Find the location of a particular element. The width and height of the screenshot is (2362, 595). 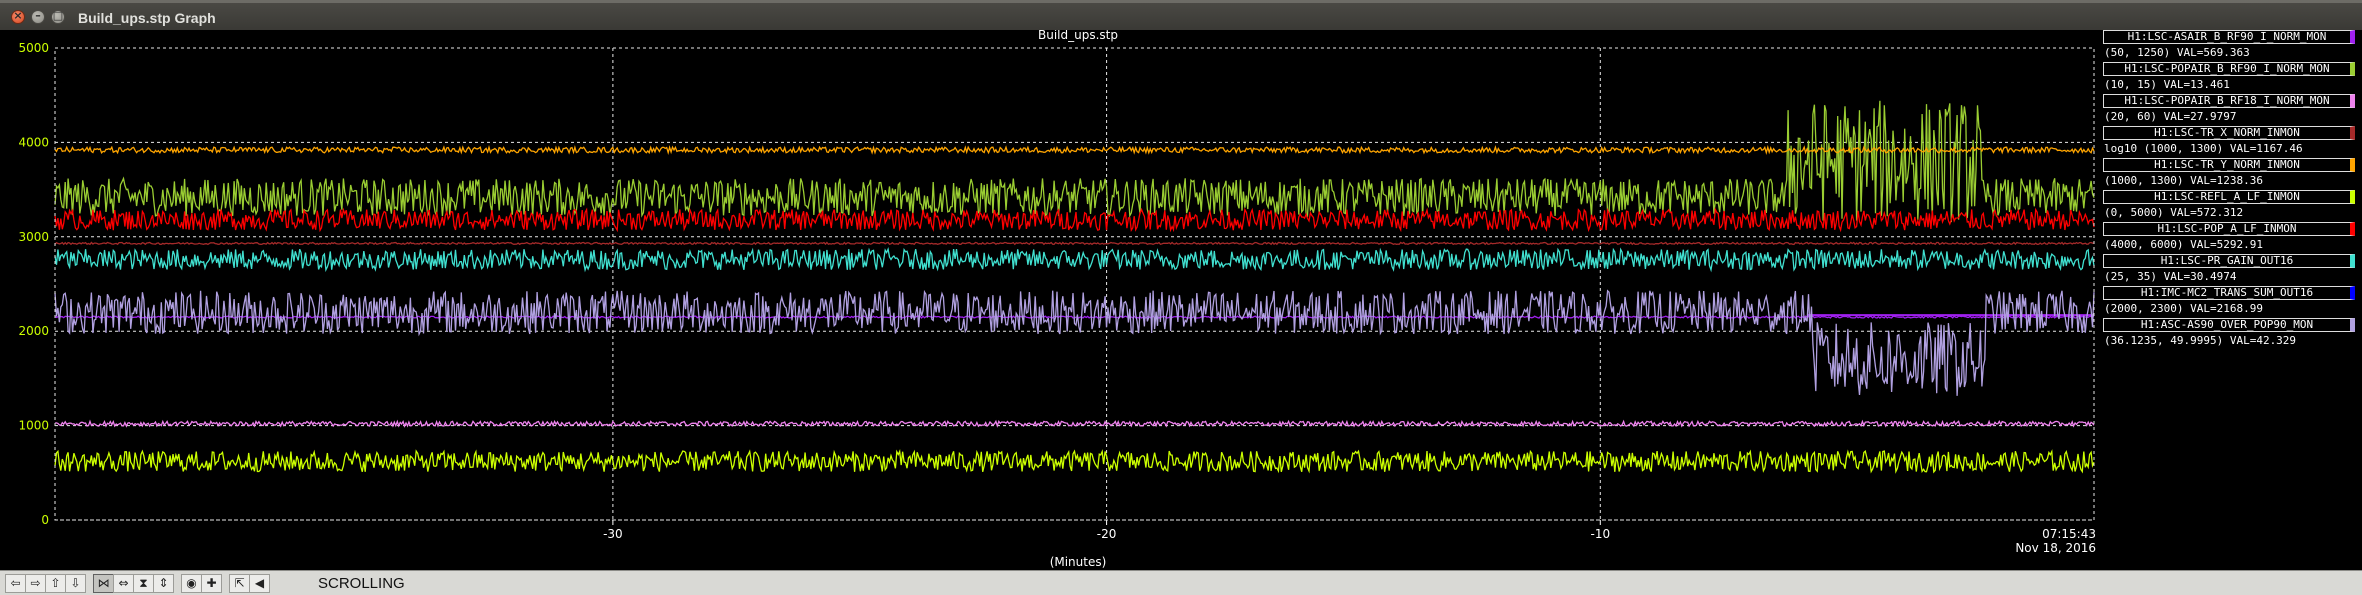

window-titlebar: × – □ Build_ups.stp Graph is located at coordinates (1181, 16).